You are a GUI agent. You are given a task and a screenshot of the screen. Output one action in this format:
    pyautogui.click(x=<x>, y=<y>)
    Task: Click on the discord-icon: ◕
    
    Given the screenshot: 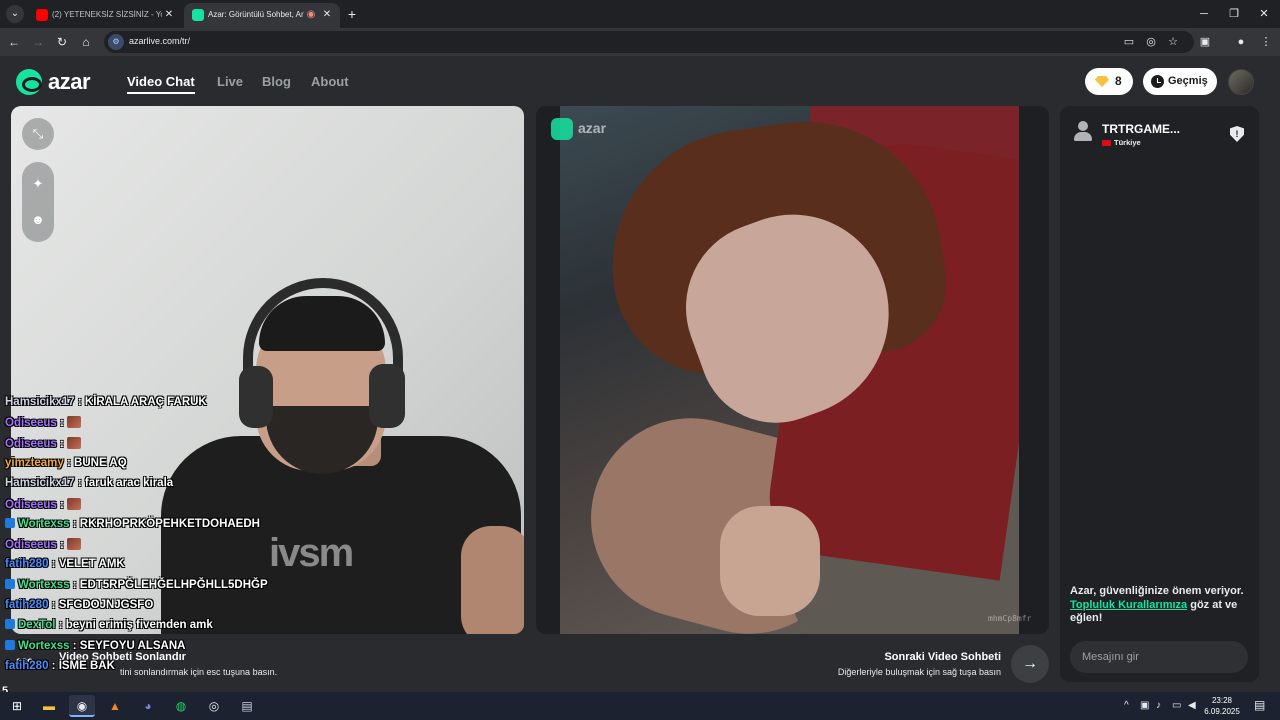 What is the action you would take?
    pyautogui.click(x=148, y=706)
    